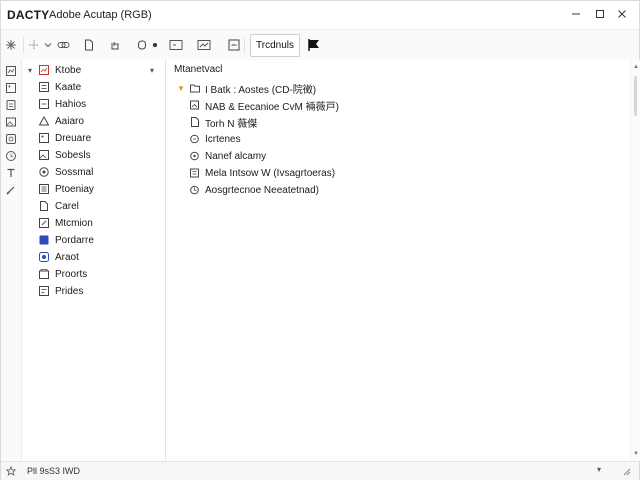  Describe the element at coordinates (400, 105) in the screenshot. I see `tree-item: NAB & Eecanioe CvM 裲薇戸)` at that location.